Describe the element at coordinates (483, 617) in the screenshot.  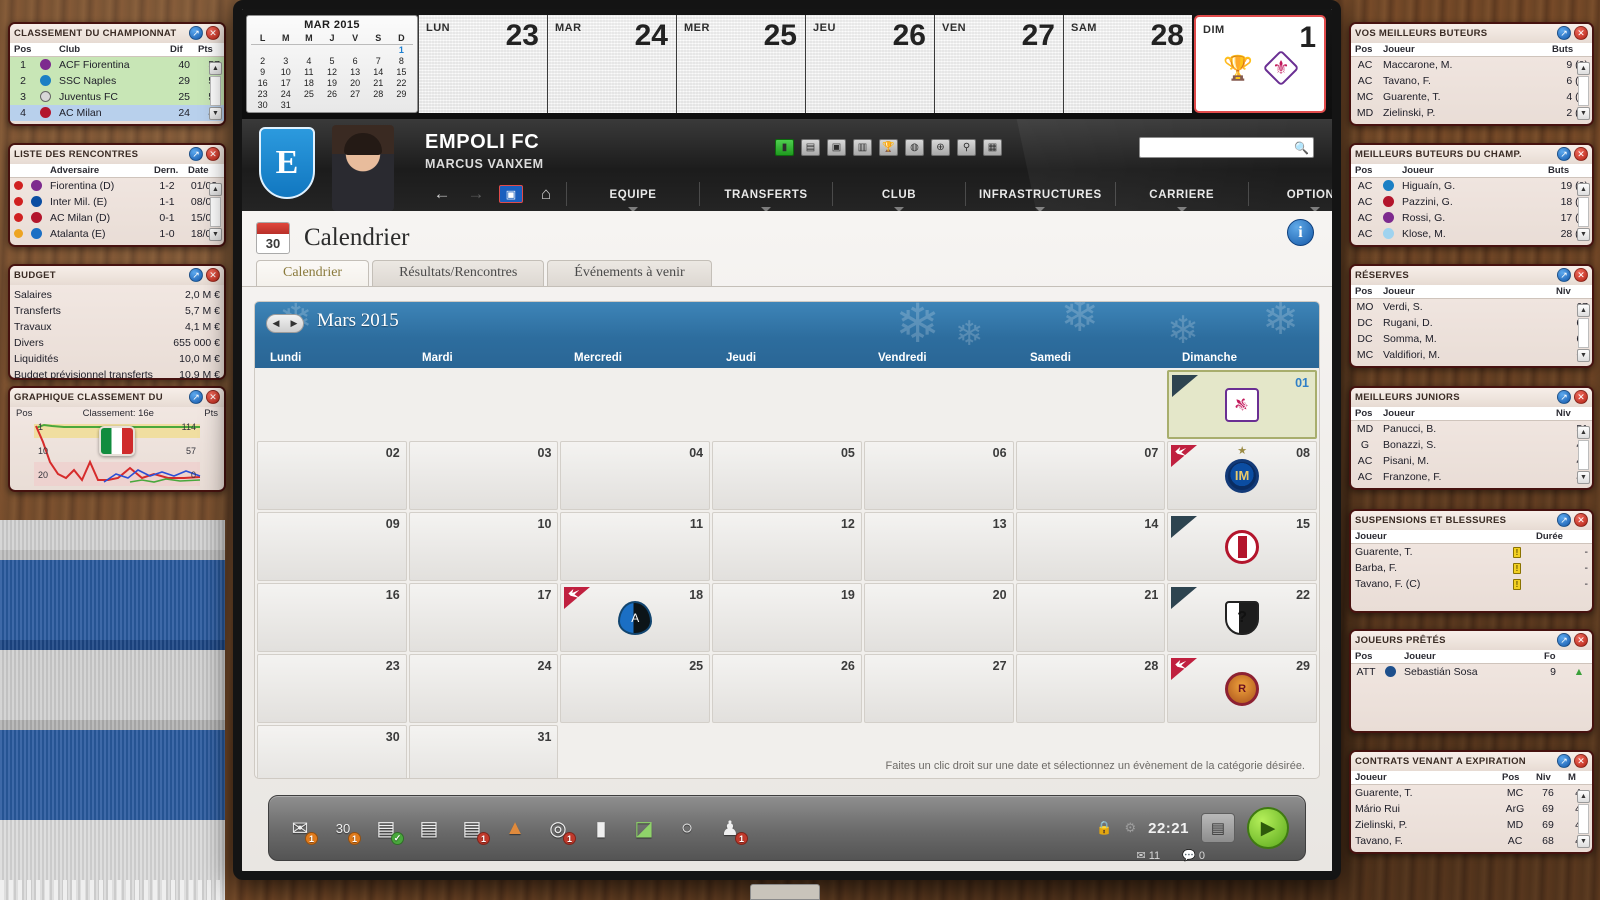
I see `calendar-cell-17: 17` at that location.